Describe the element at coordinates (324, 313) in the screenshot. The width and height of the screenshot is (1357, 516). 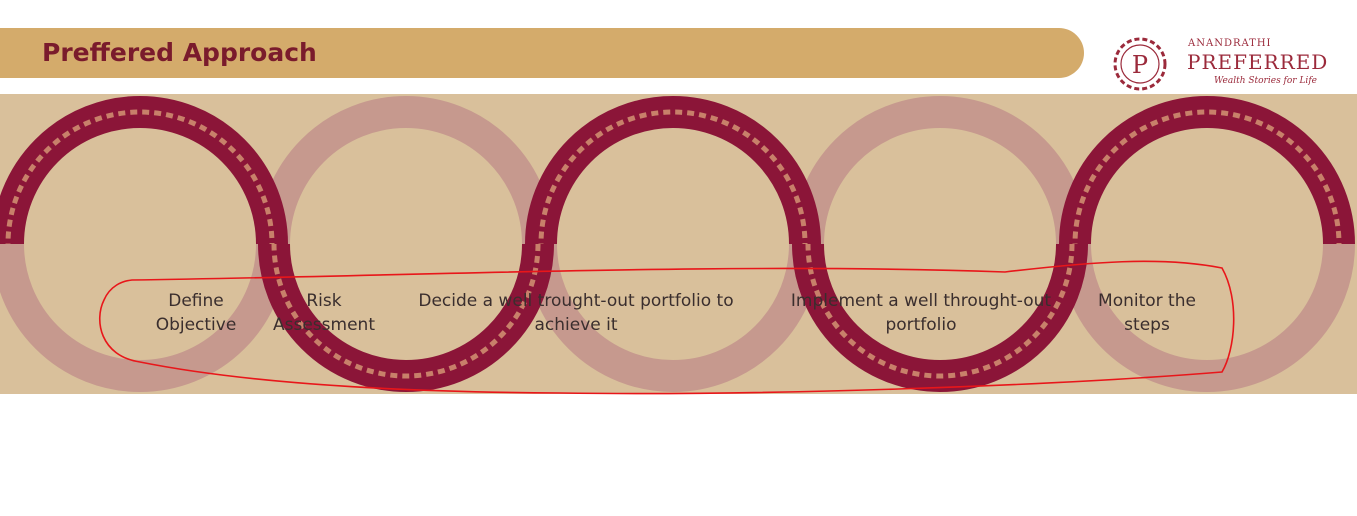
I see `step-label-2: Risk Assessment` at that location.